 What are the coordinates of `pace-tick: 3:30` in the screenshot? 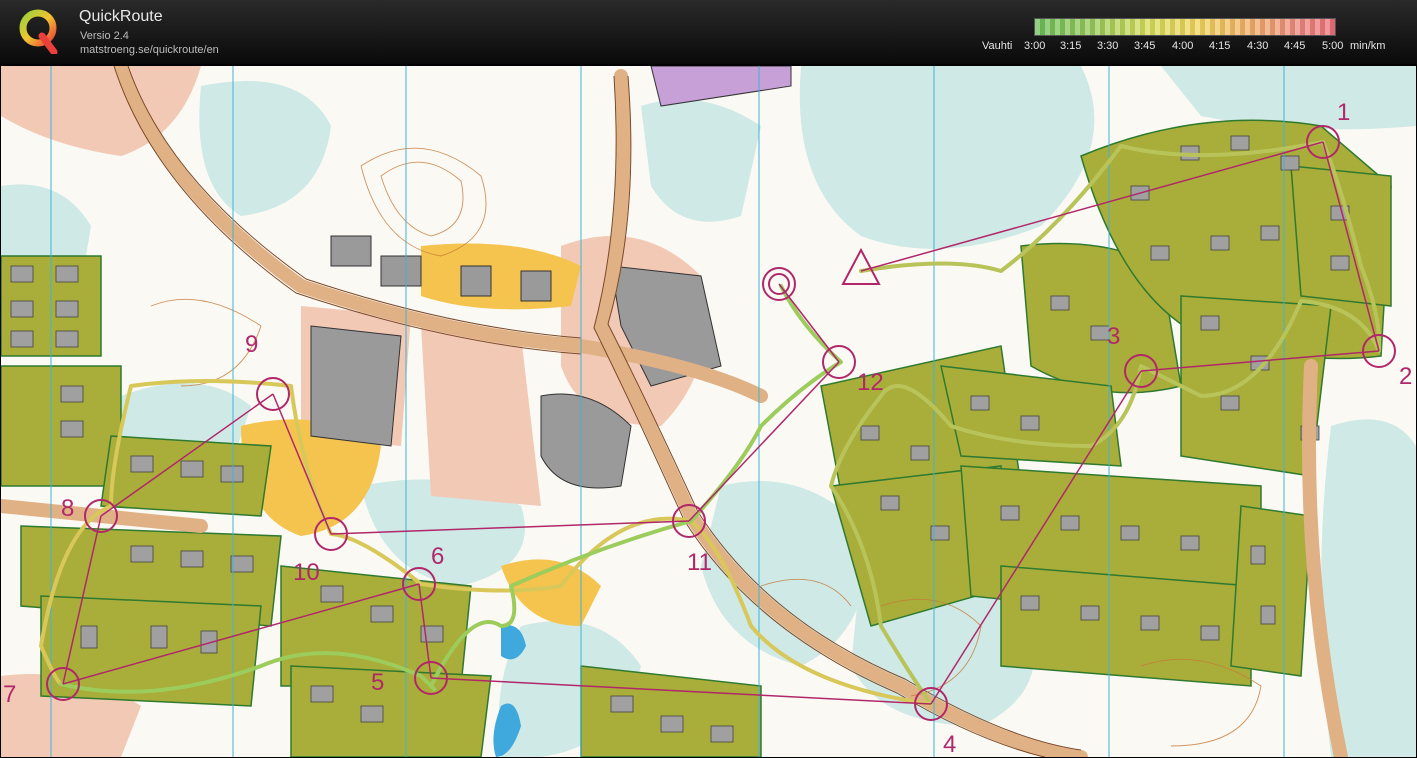 It's located at (1108, 46).